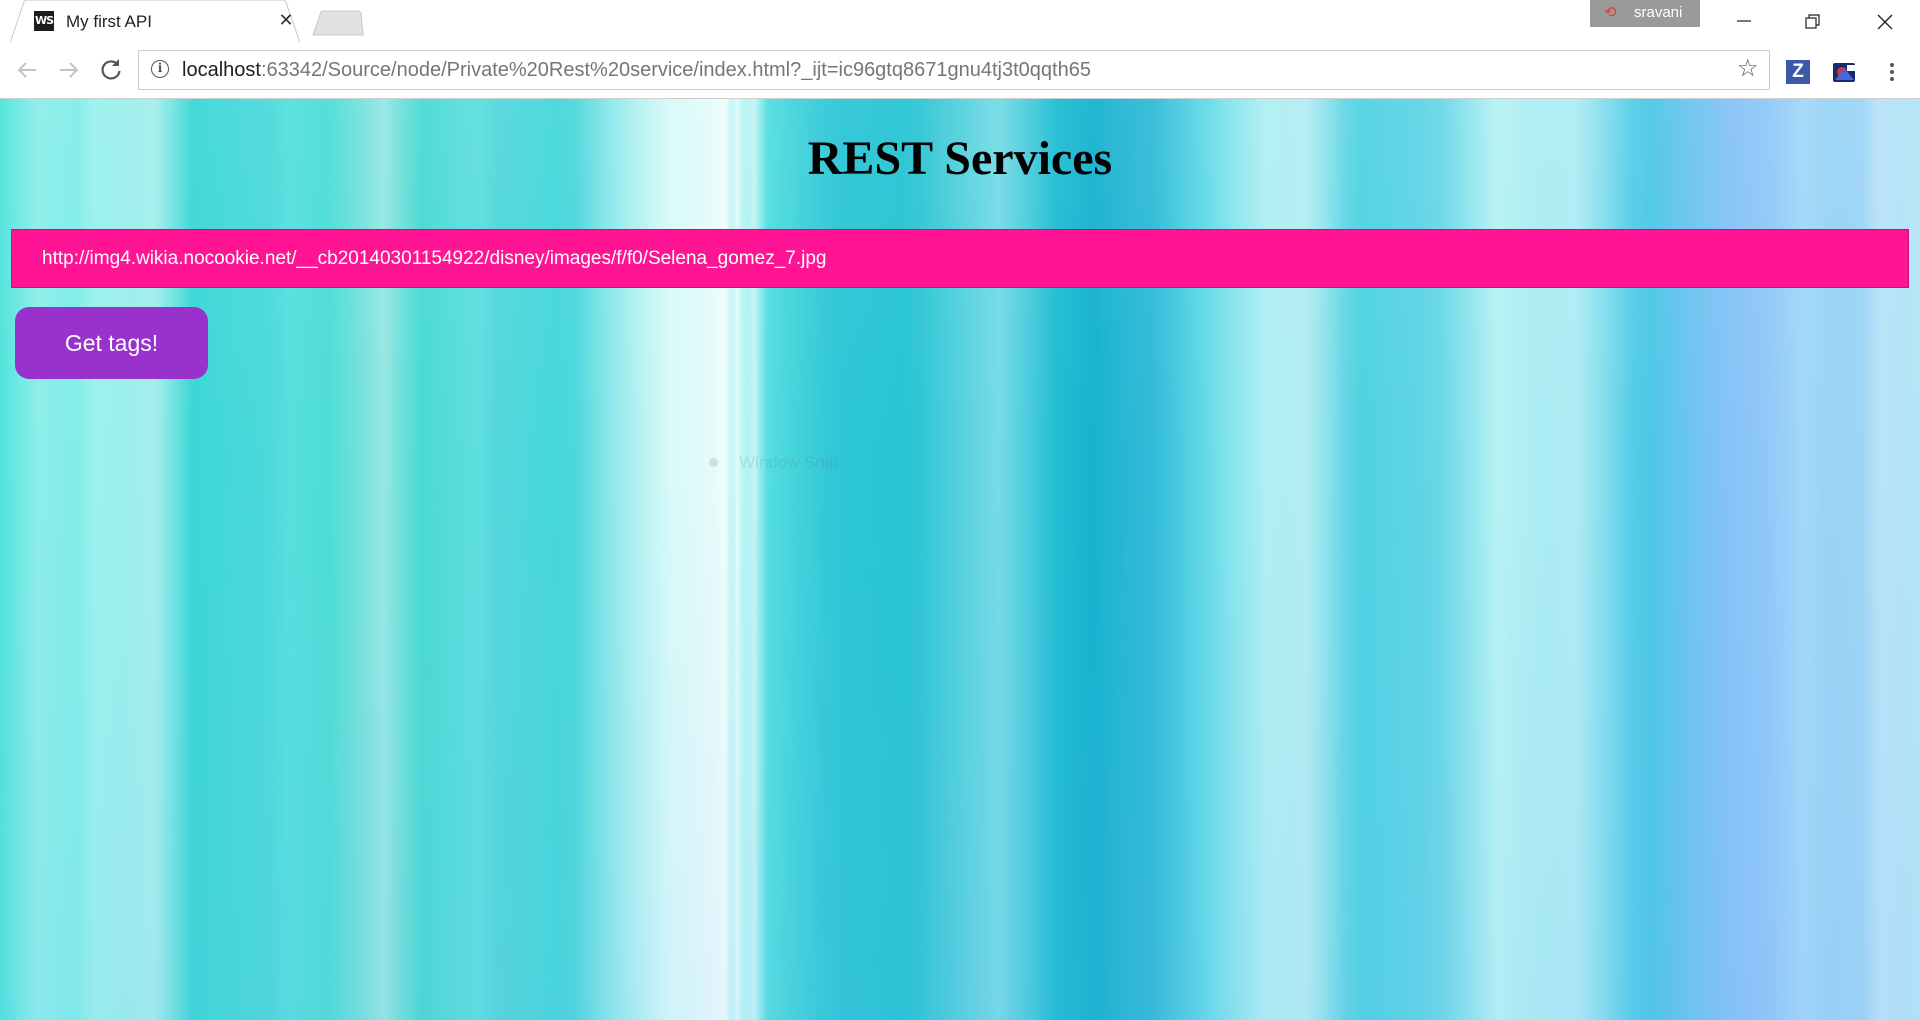  What do you see at coordinates (221, 70) in the screenshot?
I see `url-host: localhost` at bounding box center [221, 70].